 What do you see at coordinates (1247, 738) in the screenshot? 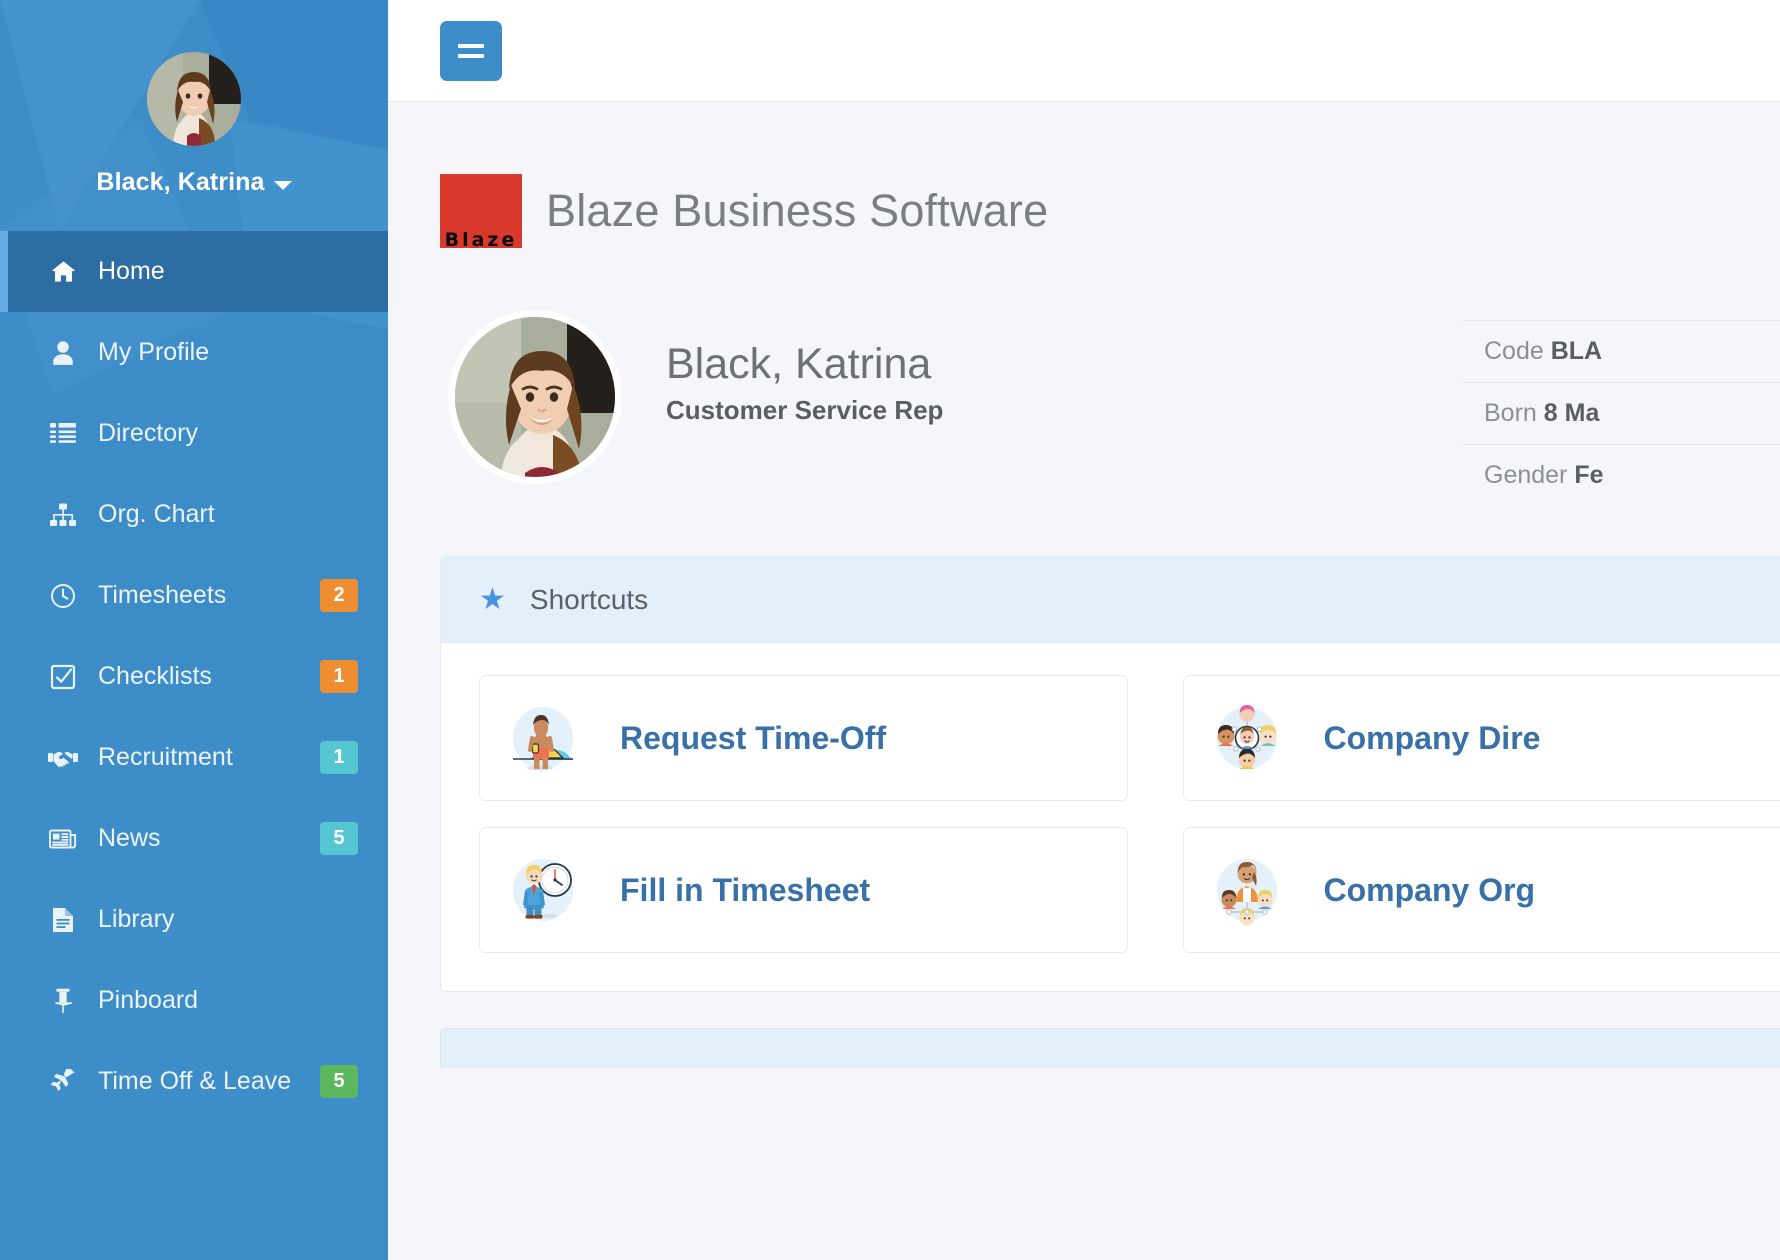
I see `people-network-illustration-icon` at bounding box center [1247, 738].